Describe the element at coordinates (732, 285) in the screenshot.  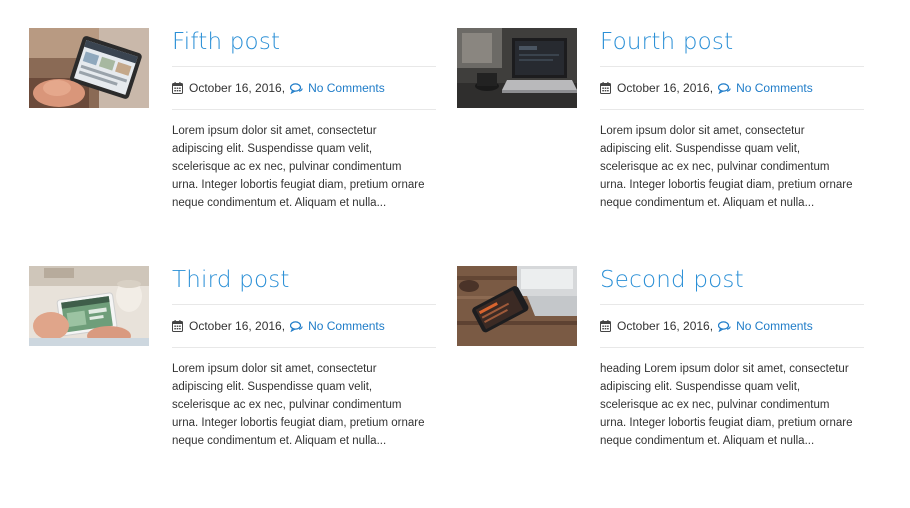
I see `post-title-link: Second post` at that location.